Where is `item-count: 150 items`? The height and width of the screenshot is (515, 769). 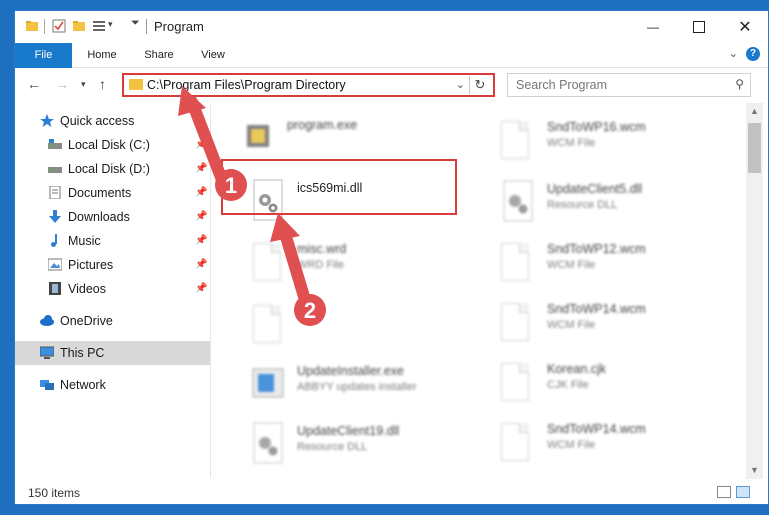 item-count: 150 items is located at coordinates (54, 493).